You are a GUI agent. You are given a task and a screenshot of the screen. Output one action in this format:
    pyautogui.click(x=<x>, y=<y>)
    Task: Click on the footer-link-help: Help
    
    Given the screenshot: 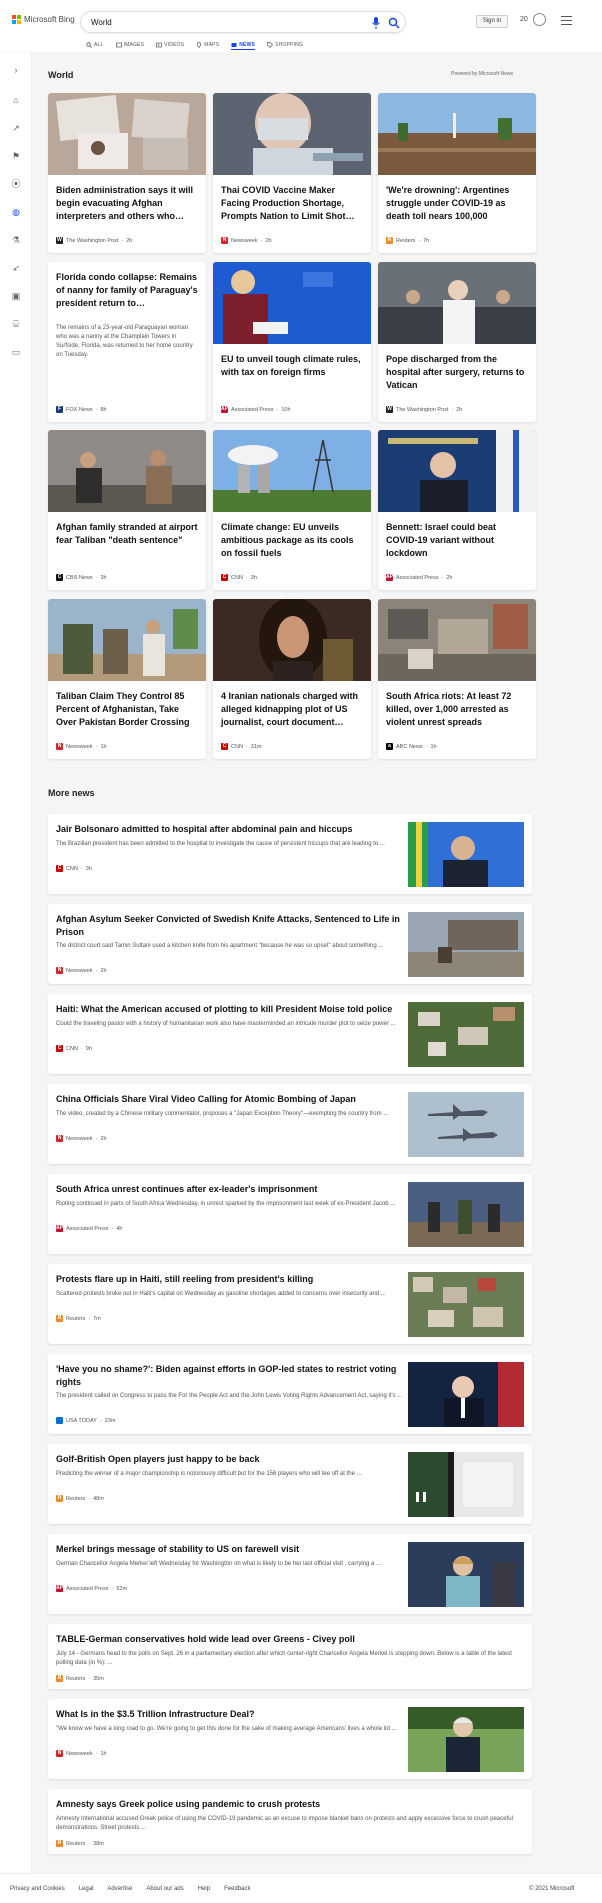 What is the action you would take?
    pyautogui.click(x=204, y=1889)
    